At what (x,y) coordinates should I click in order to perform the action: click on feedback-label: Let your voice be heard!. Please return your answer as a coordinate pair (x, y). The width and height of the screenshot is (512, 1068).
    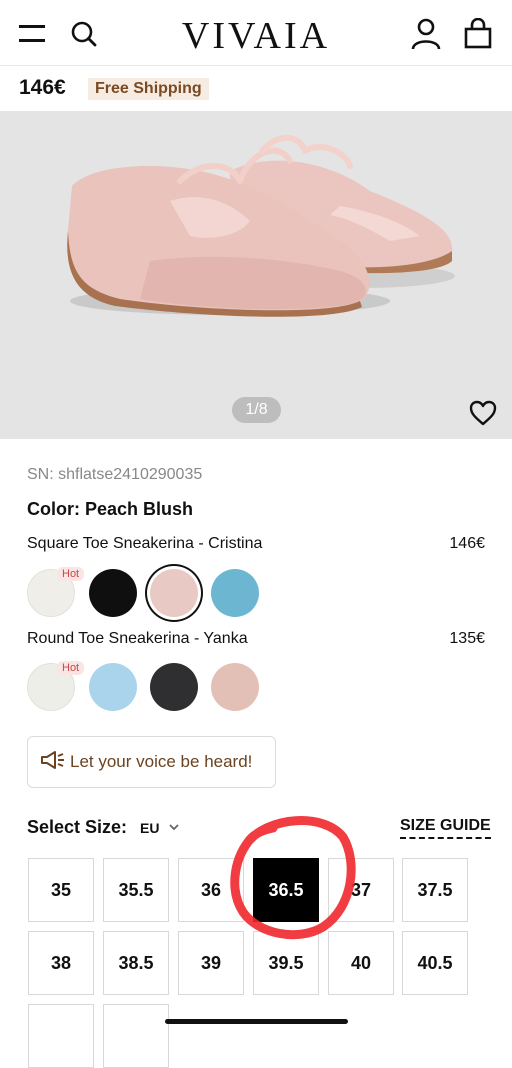
    Looking at the image, I should click on (161, 761).